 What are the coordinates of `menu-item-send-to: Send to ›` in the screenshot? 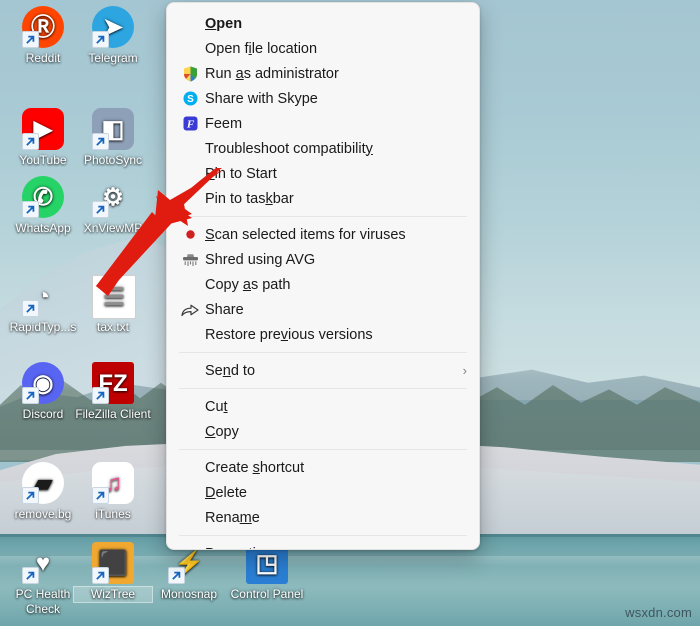 It's located at (323, 370).